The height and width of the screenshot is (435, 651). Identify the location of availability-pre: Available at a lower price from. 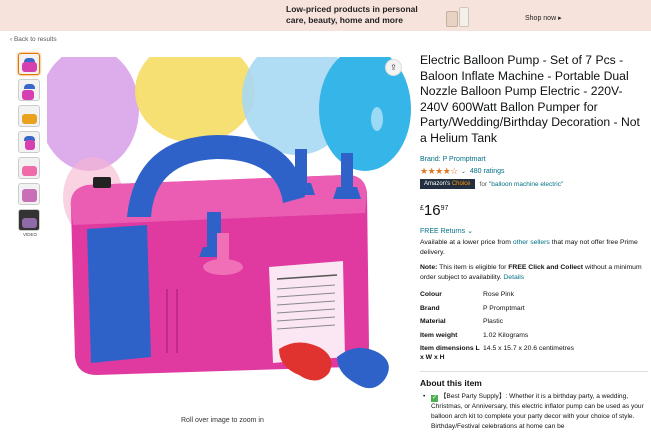
(466, 242).